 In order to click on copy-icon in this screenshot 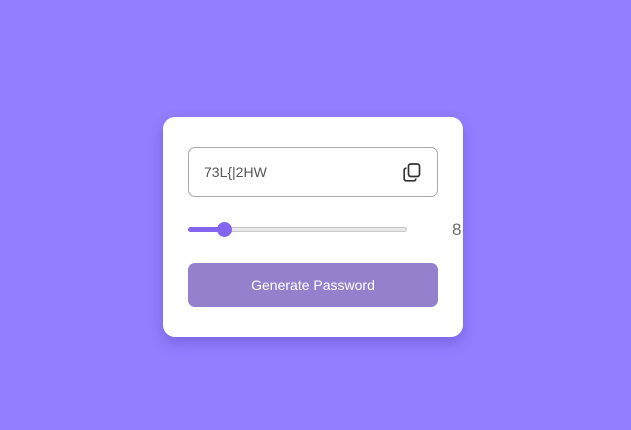, I will do `click(412, 172)`.